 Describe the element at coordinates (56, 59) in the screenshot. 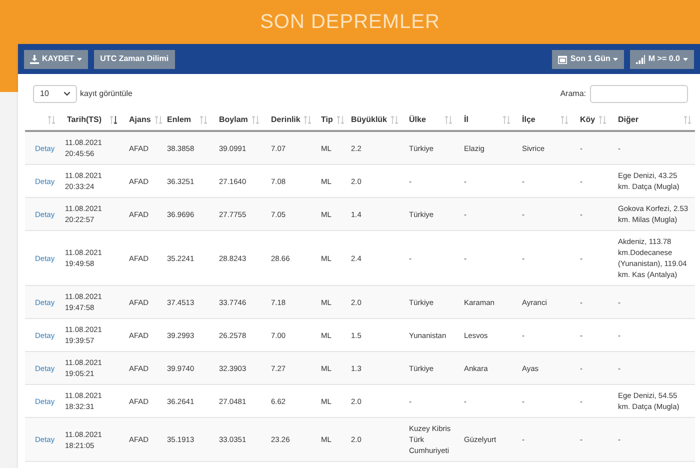

I see `toolbar-button: KAYDET` at that location.